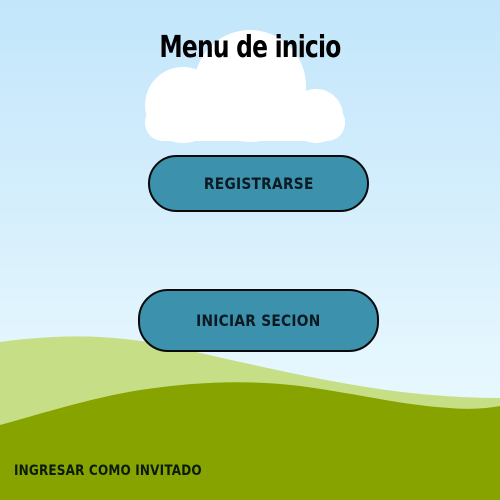  I want to click on login-button-label: INICIAR SECION, so click(258, 320).